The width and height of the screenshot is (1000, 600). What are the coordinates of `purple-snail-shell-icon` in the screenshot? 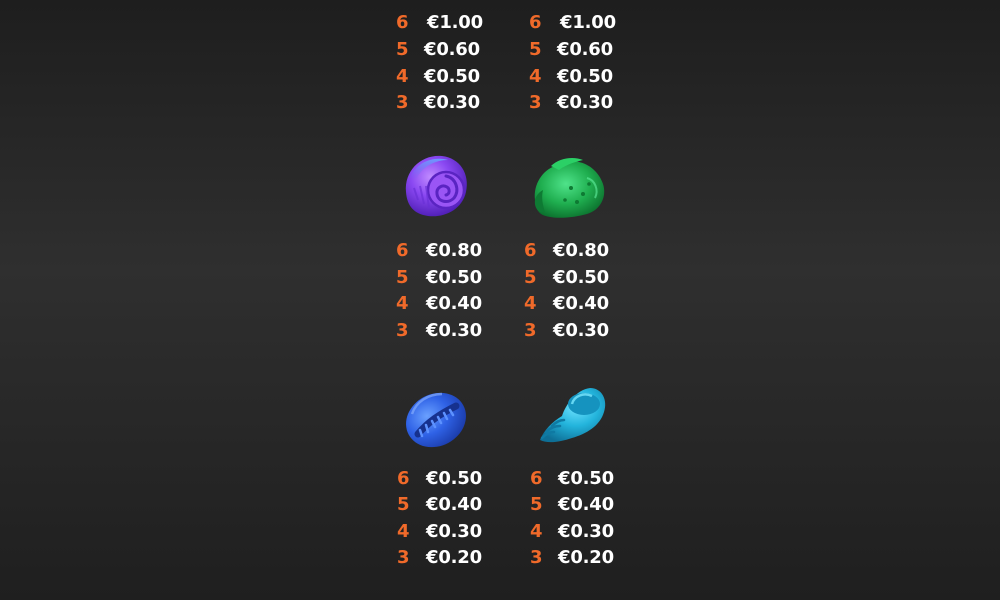 It's located at (436, 188).